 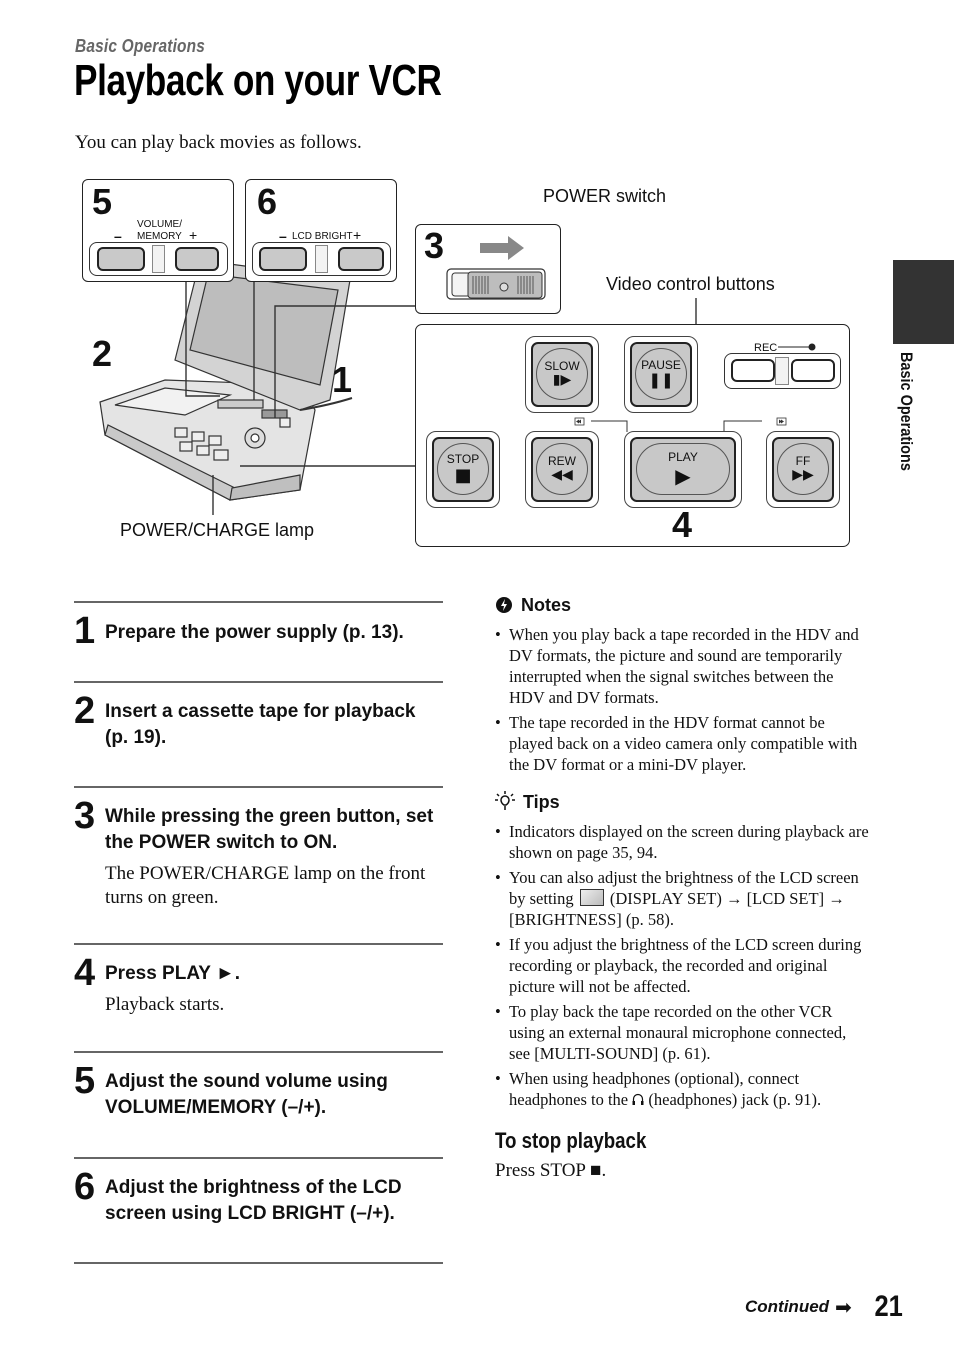 What do you see at coordinates (541, 801) in the screenshot?
I see `tips-heading-label: Tips` at bounding box center [541, 801].